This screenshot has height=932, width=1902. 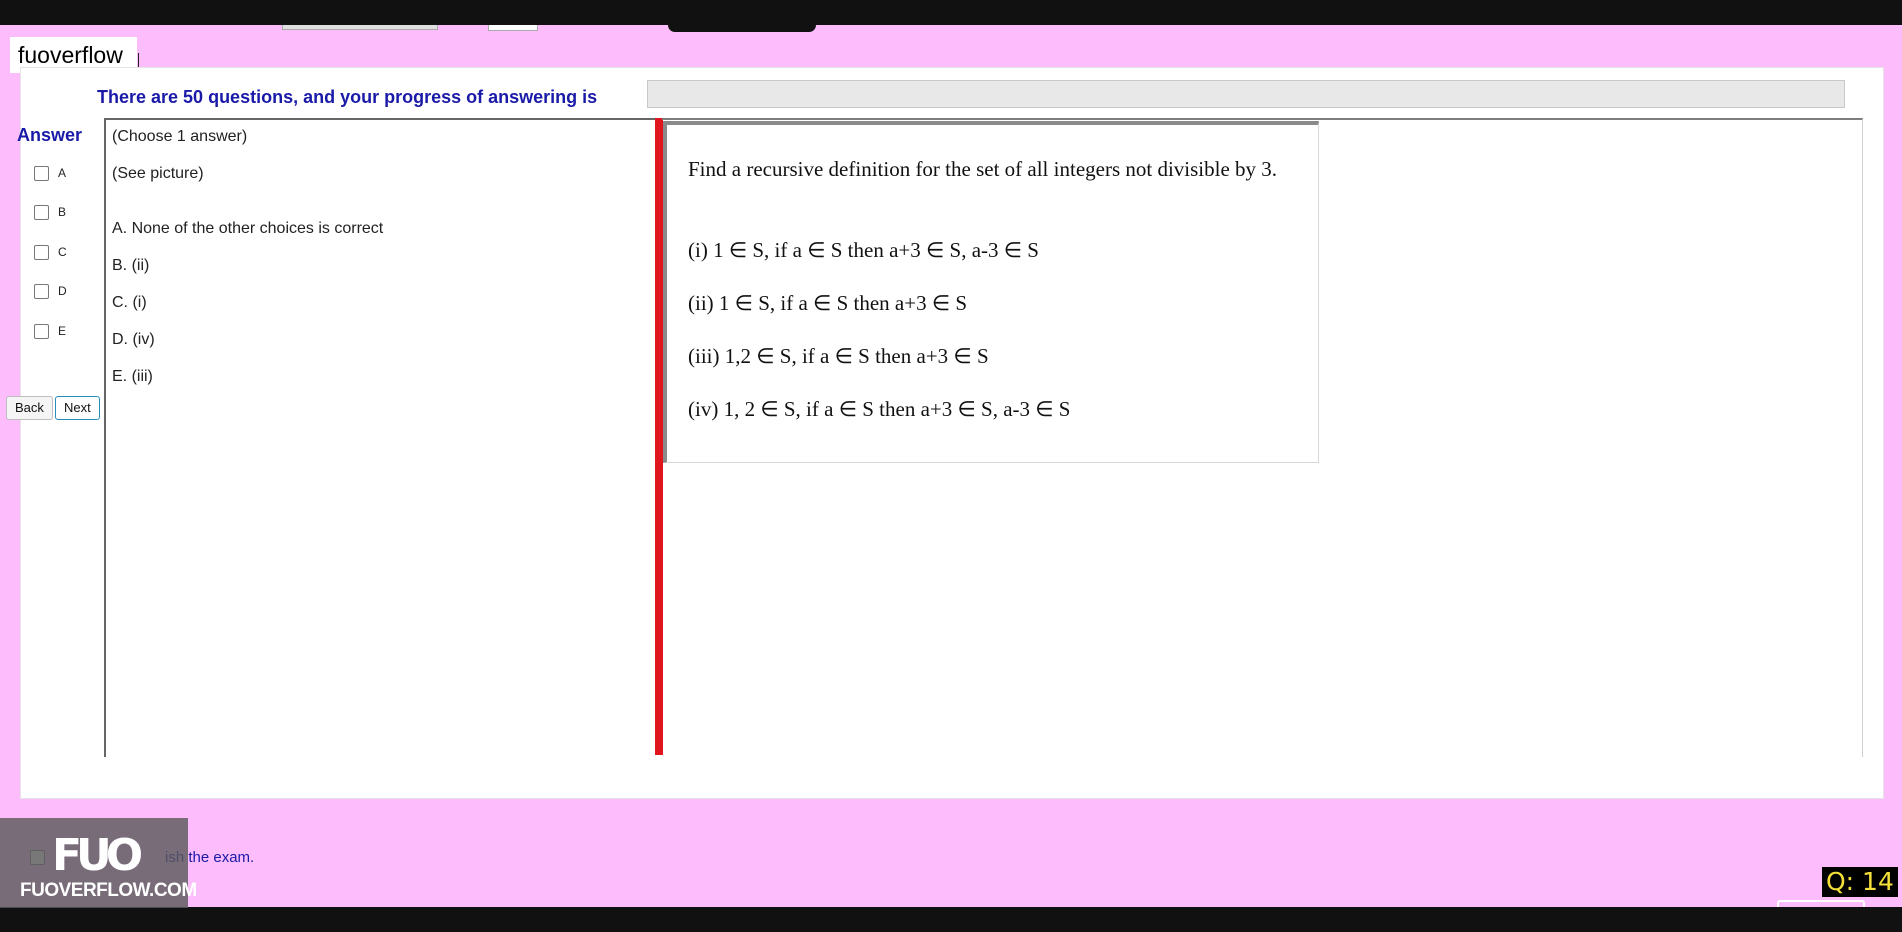 What do you see at coordinates (97, 855) in the screenshot?
I see `watermark-mark: FUO` at bounding box center [97, 855].